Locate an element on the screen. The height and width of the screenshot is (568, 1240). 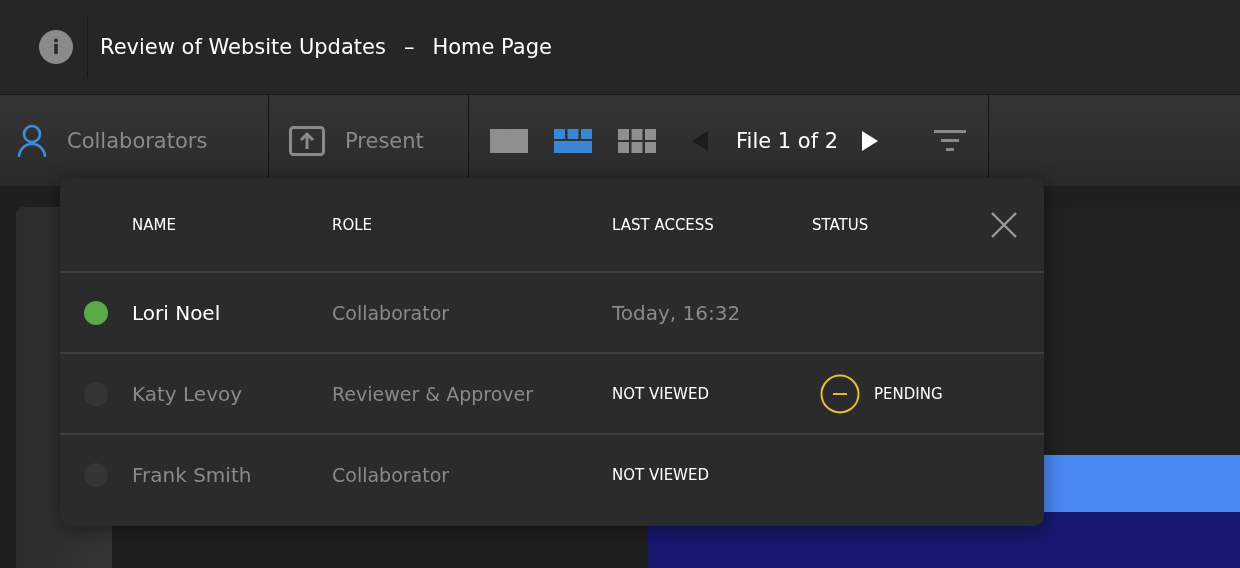
next-arrow-icon is located at coordinates (870, 140).